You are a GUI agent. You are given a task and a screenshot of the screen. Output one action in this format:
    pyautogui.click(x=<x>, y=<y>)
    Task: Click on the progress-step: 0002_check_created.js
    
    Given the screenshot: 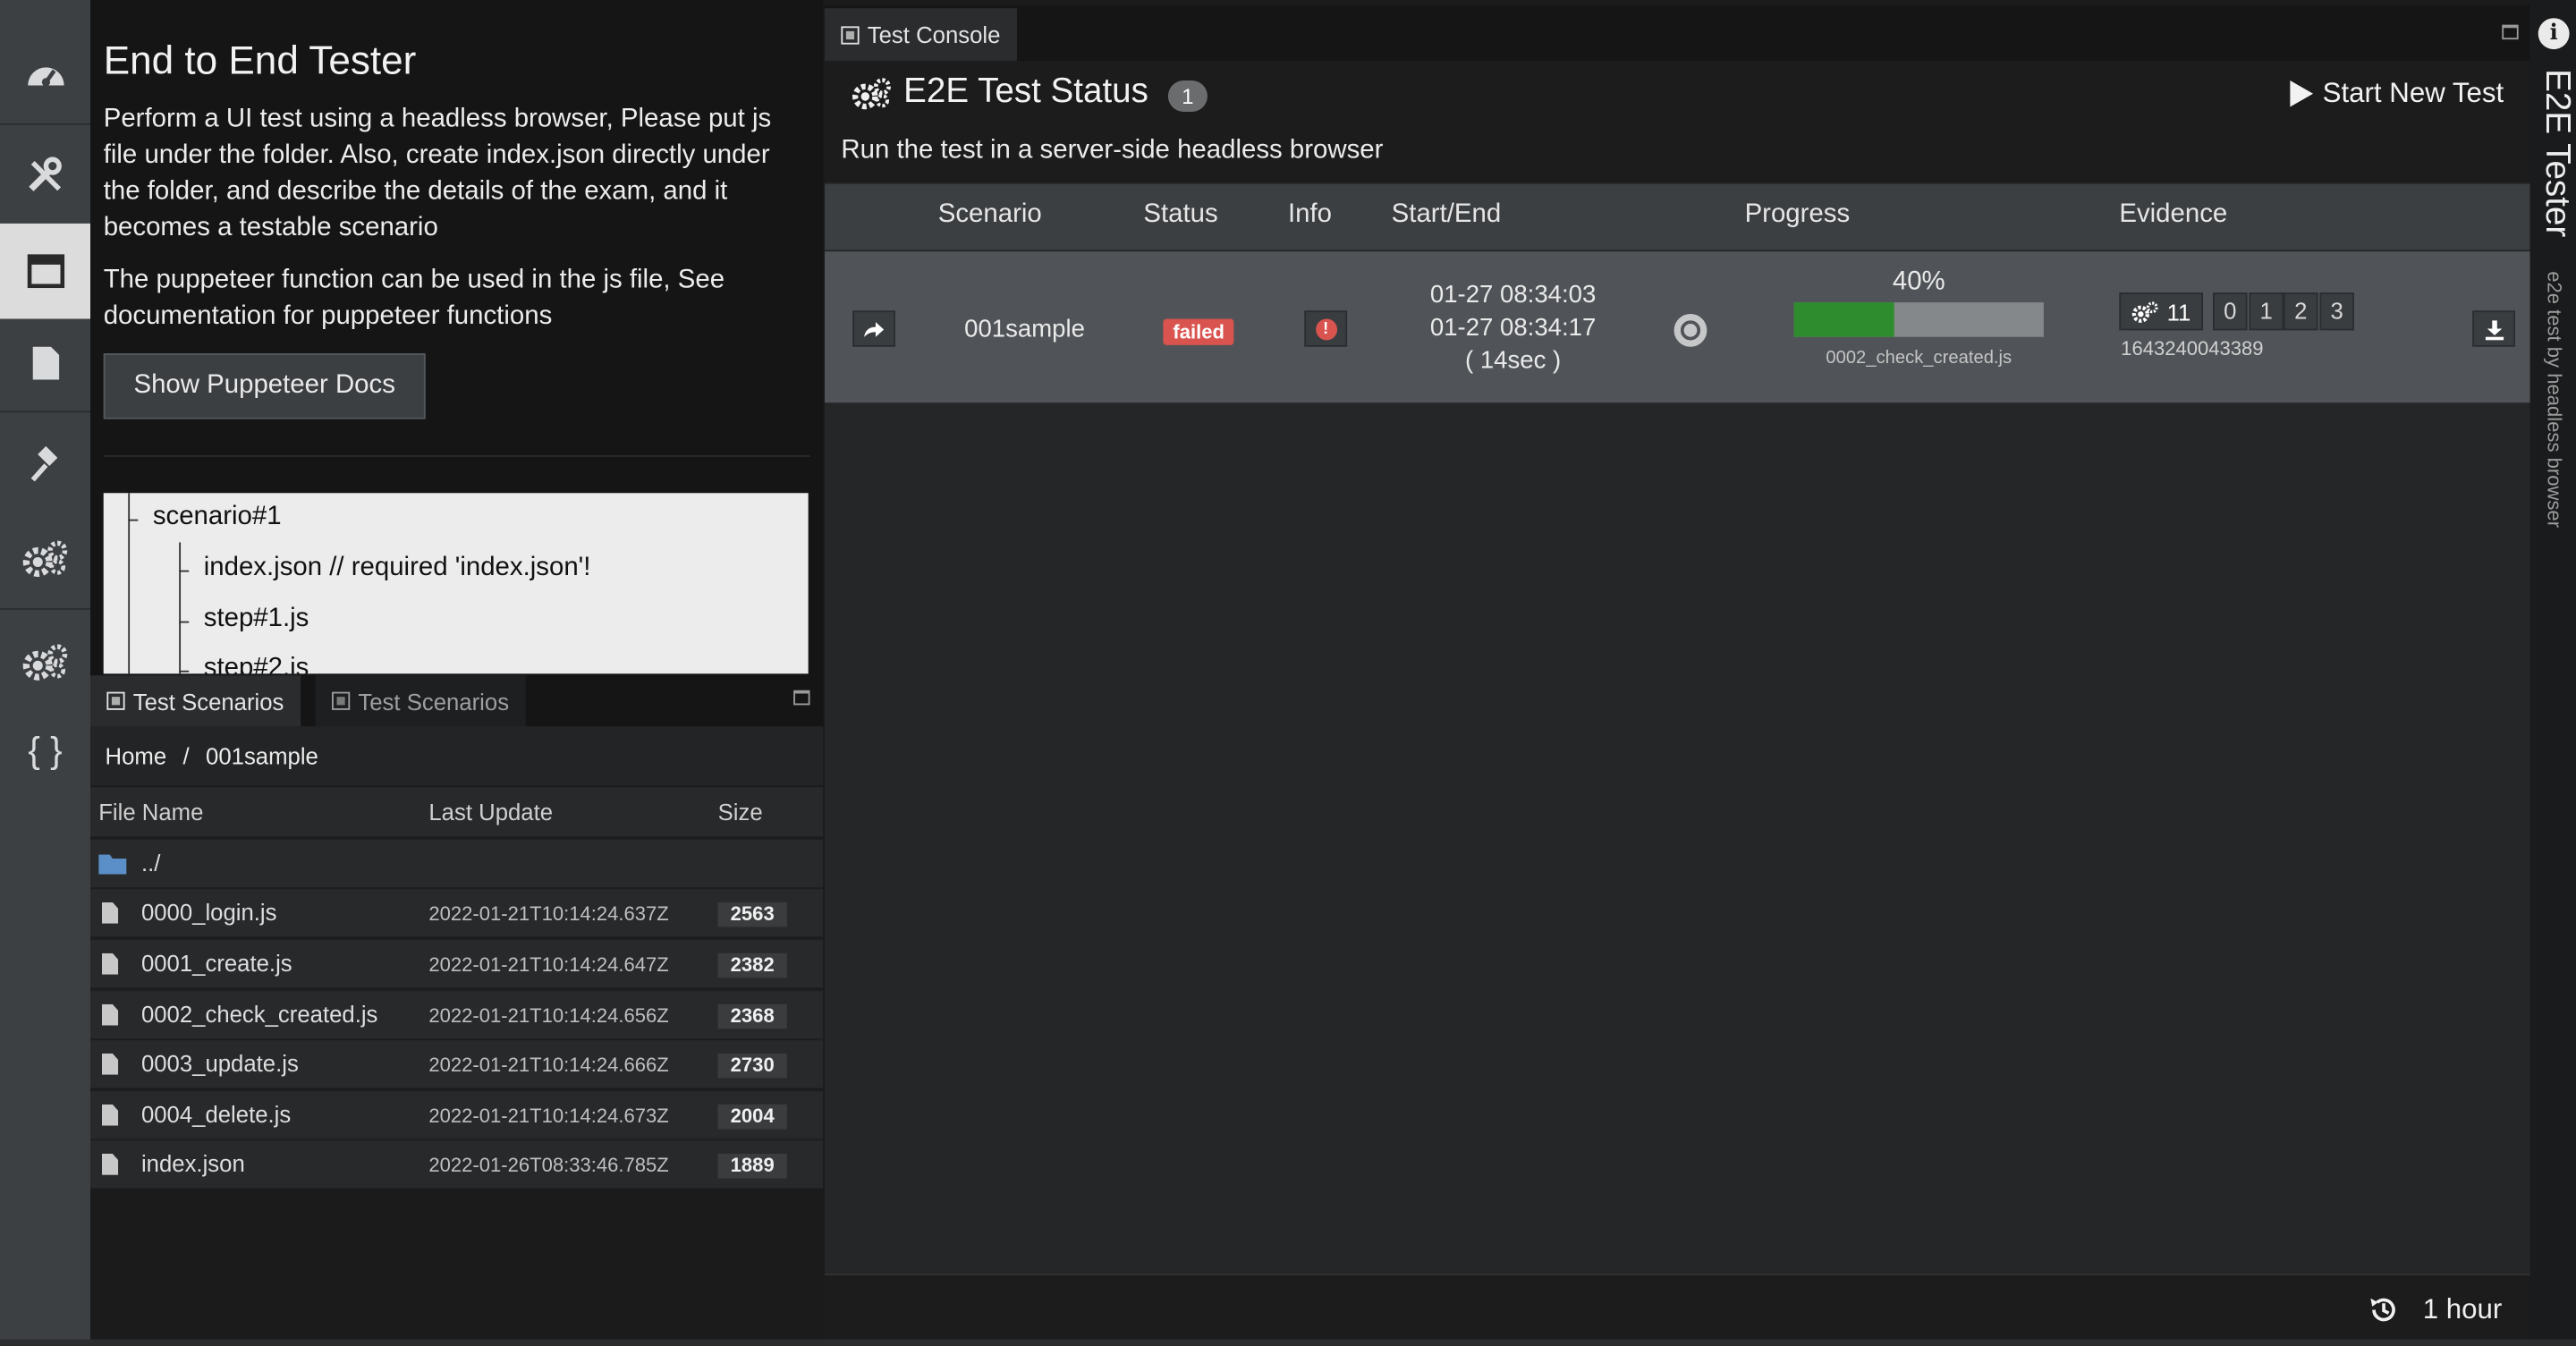 What is the action you would take?
    pyautogui.click(x=1919, y=358)
    